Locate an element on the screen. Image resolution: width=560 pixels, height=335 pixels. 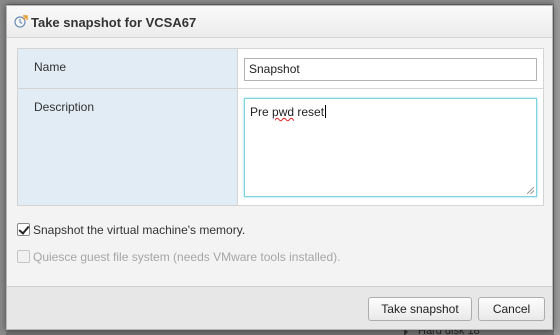
name-input: Snapshot is located at coordinates (390, 69).